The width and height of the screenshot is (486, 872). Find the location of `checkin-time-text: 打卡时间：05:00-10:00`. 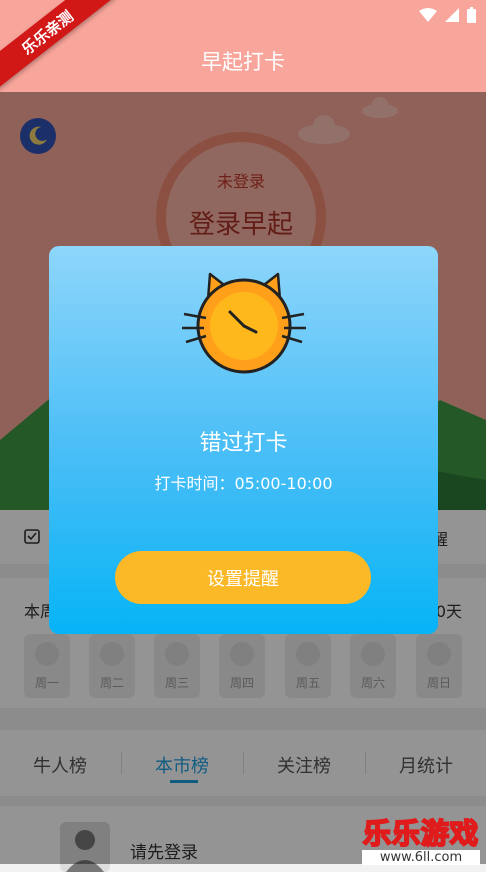

checkin-time-text: 打卡时间：05:00-10:00 is located at coordinates (243, 483).